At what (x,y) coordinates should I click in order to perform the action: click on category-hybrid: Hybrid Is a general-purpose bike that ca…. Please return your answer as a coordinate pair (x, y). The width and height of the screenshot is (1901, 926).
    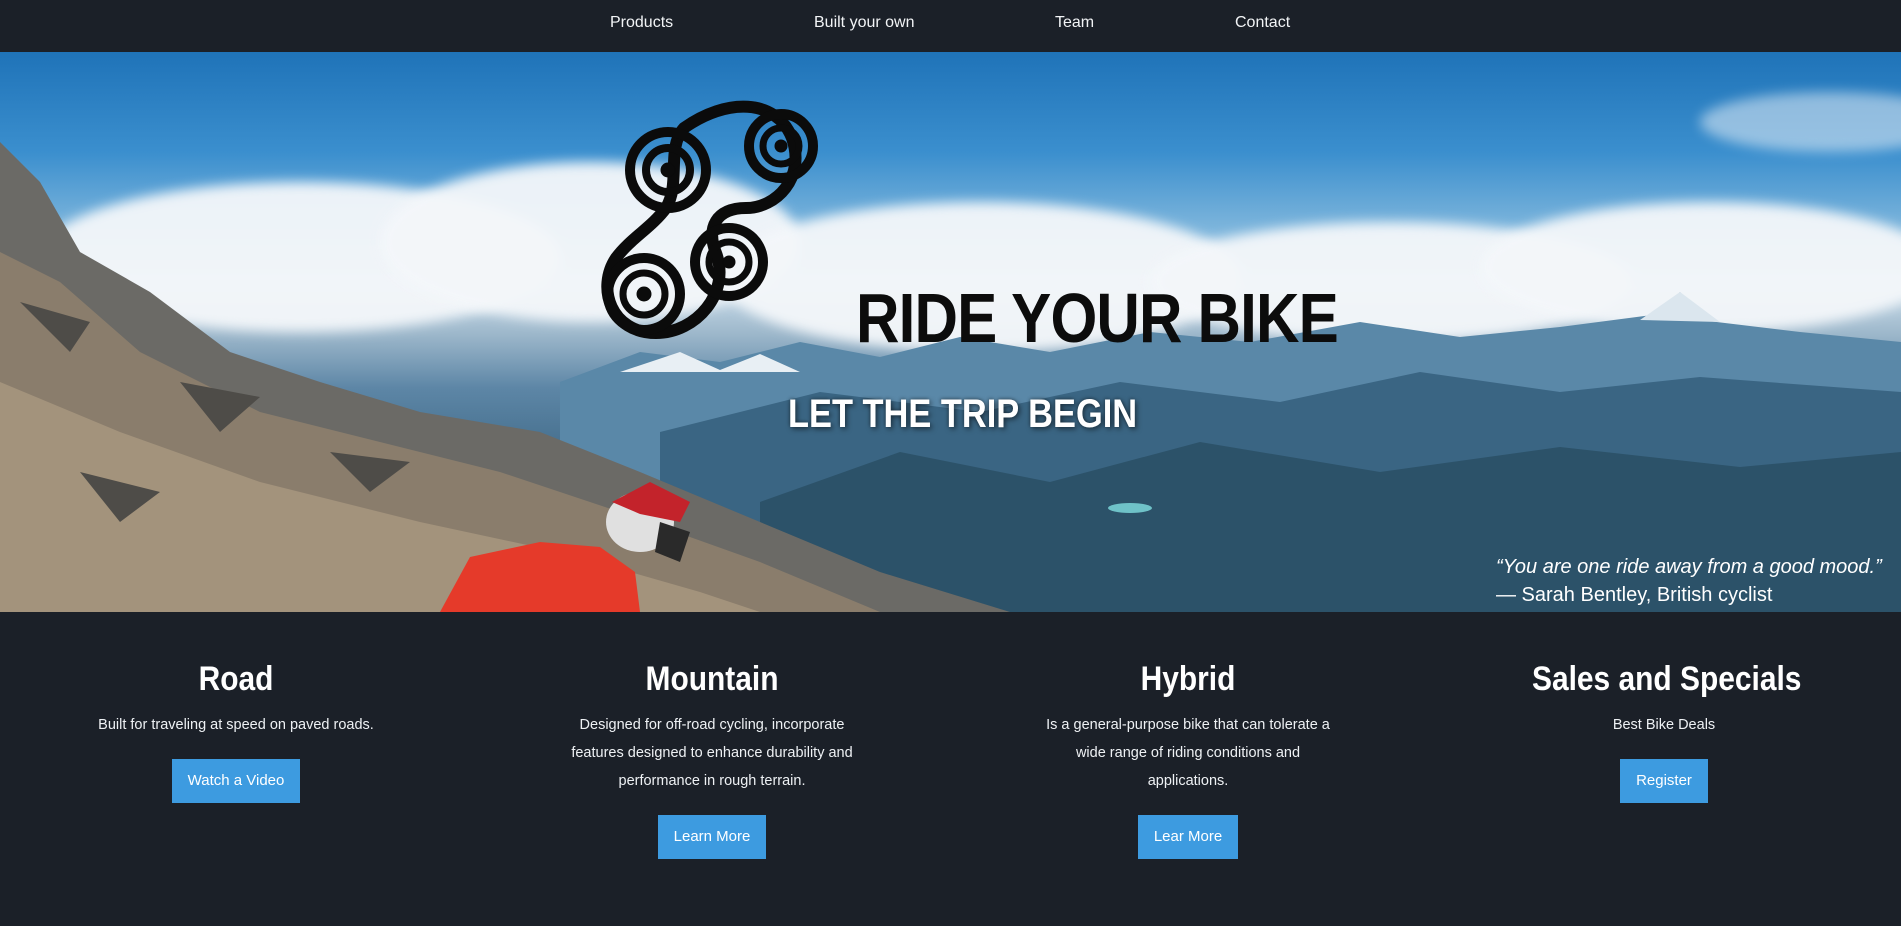
    Looking at the image, I should click on (1188, 759).